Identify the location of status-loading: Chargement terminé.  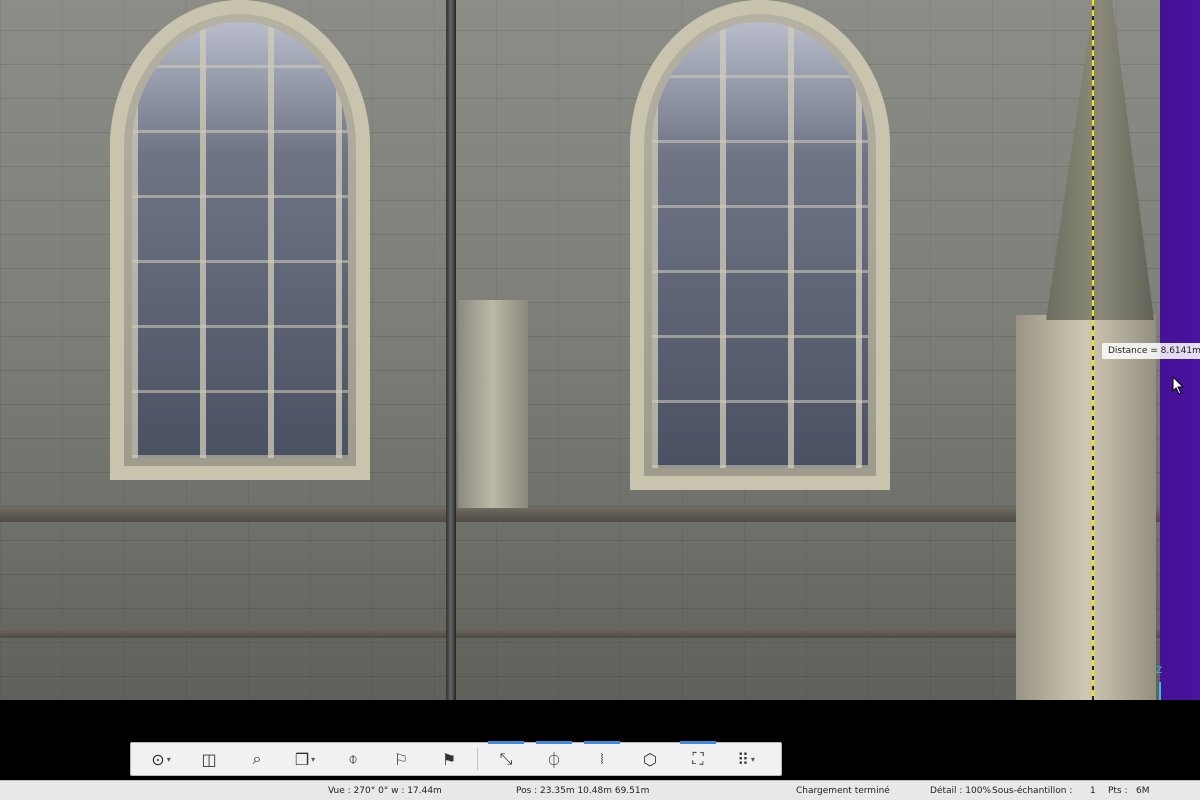
(843, 791).